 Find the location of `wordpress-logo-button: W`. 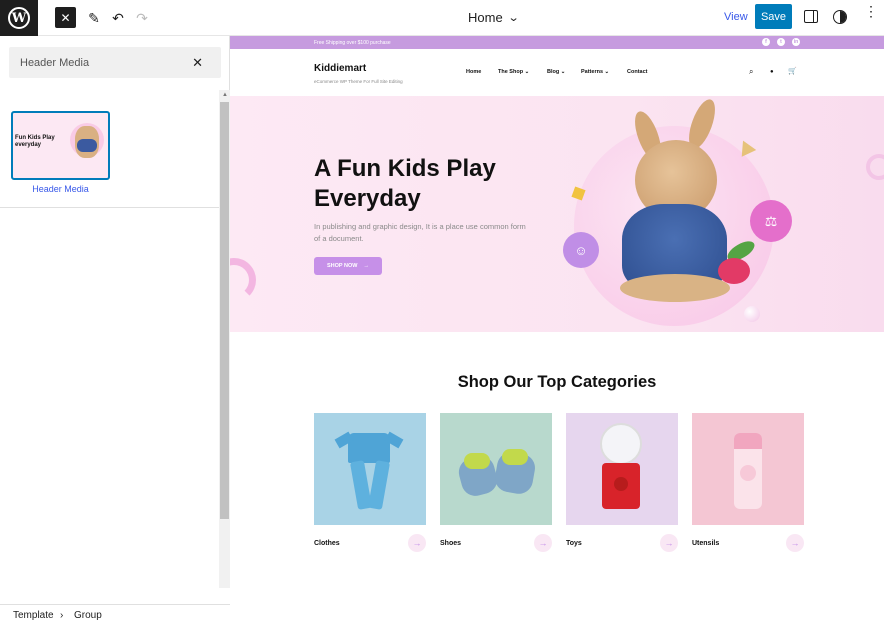

wordpress-logo-button: W is located at coordinates (19, 18).